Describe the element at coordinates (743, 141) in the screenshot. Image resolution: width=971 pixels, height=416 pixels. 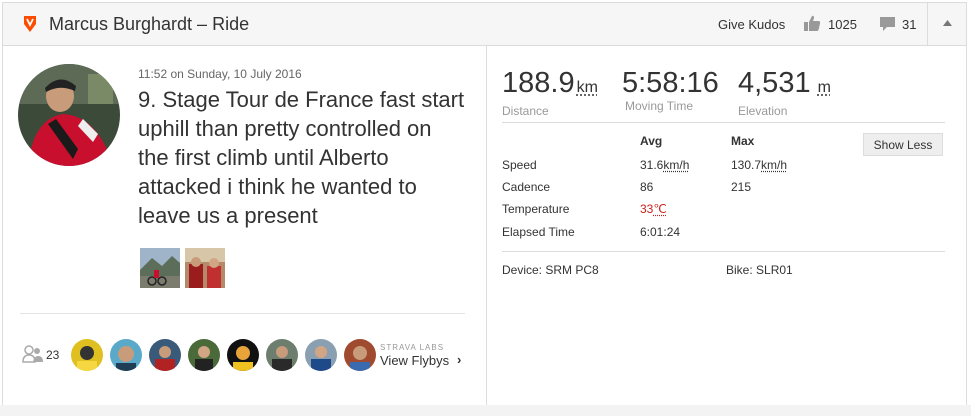
I see `max-header: Max` at that location.